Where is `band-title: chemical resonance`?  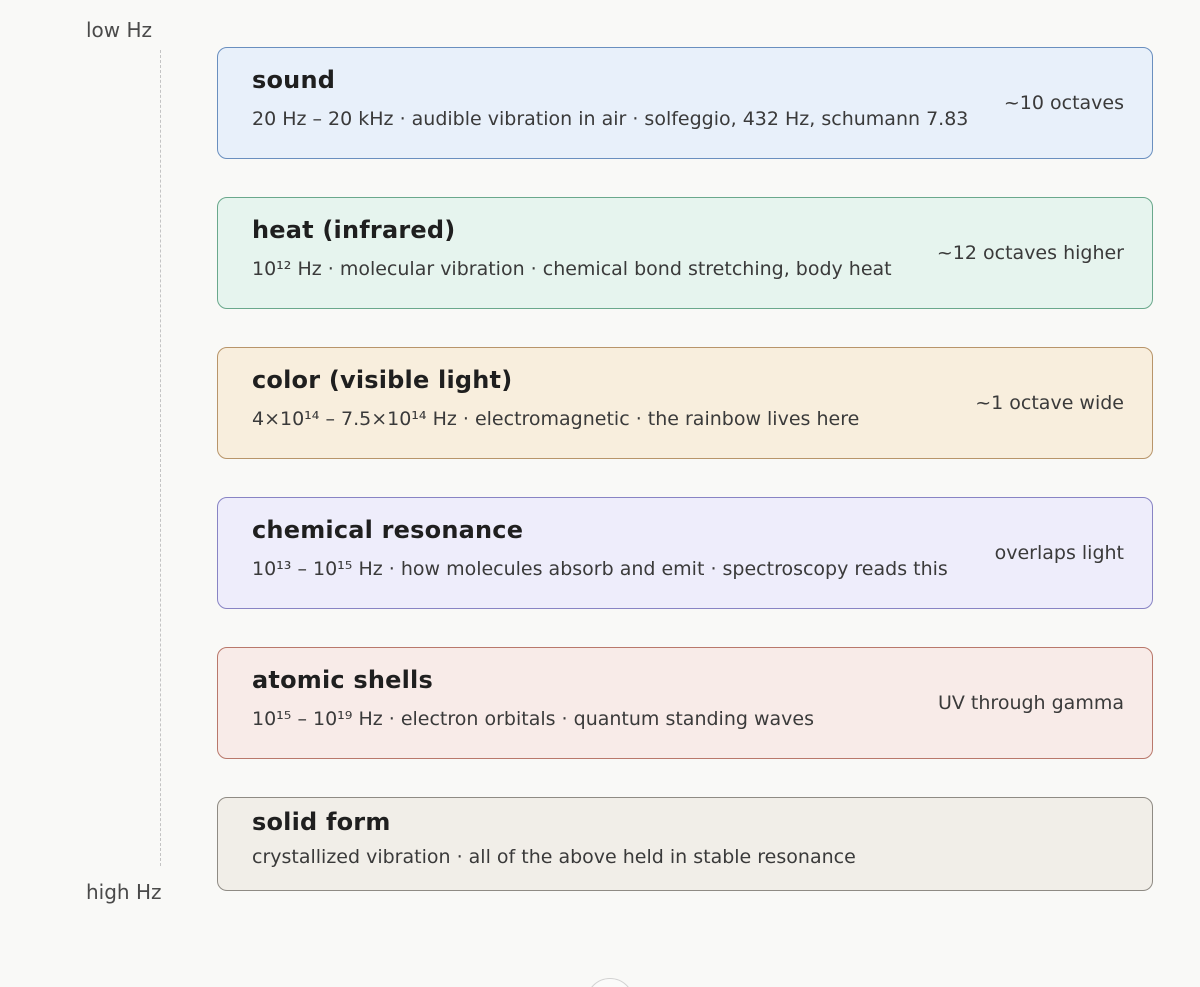 band-title: chemical resonance is located at coordinates (388, 530).